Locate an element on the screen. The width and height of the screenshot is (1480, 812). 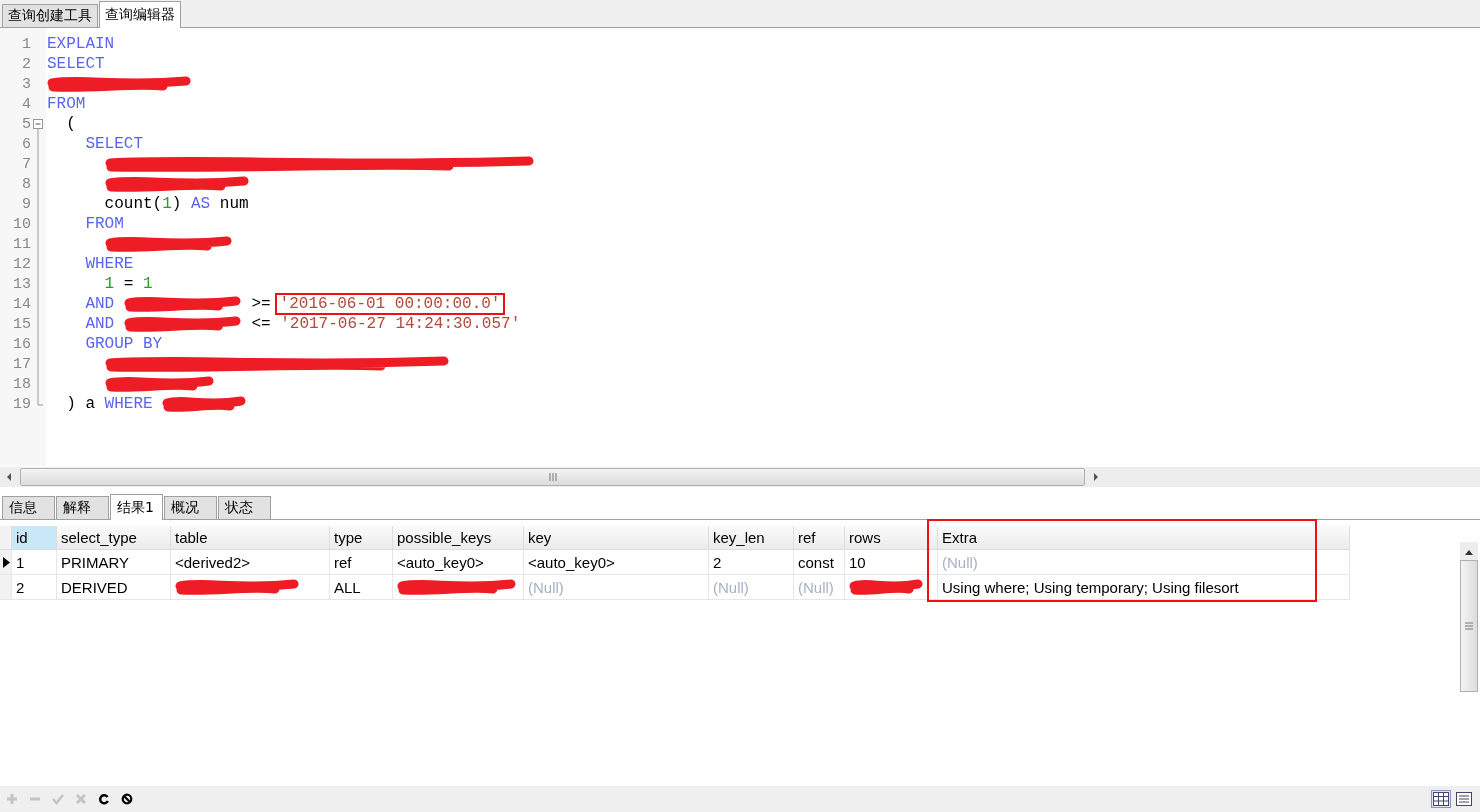
horizontal-scrollbar is located at coordinates (740, 477).